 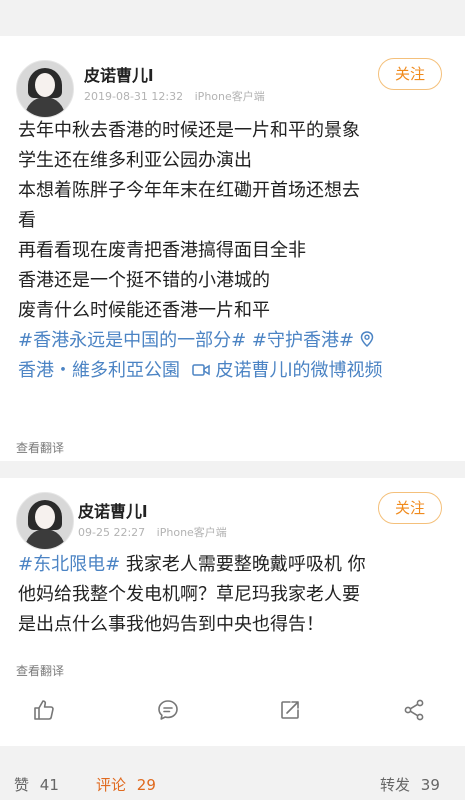 I want to click on comment-icon, so click(x=168, y=710).